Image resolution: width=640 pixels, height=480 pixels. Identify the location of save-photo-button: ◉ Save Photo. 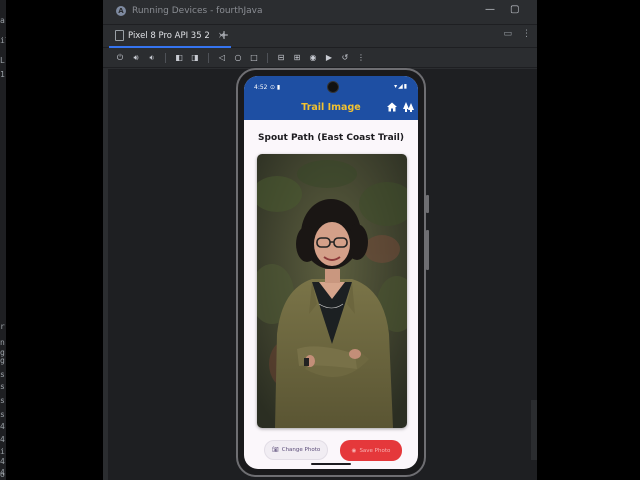
(371, 450).